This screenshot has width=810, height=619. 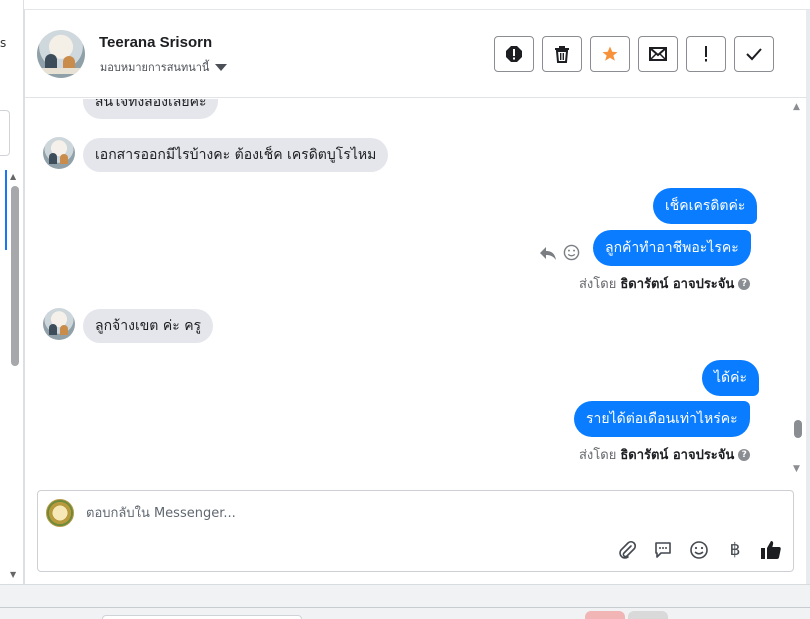 I want to click on smiley-icon, so click(x=699, y=550).